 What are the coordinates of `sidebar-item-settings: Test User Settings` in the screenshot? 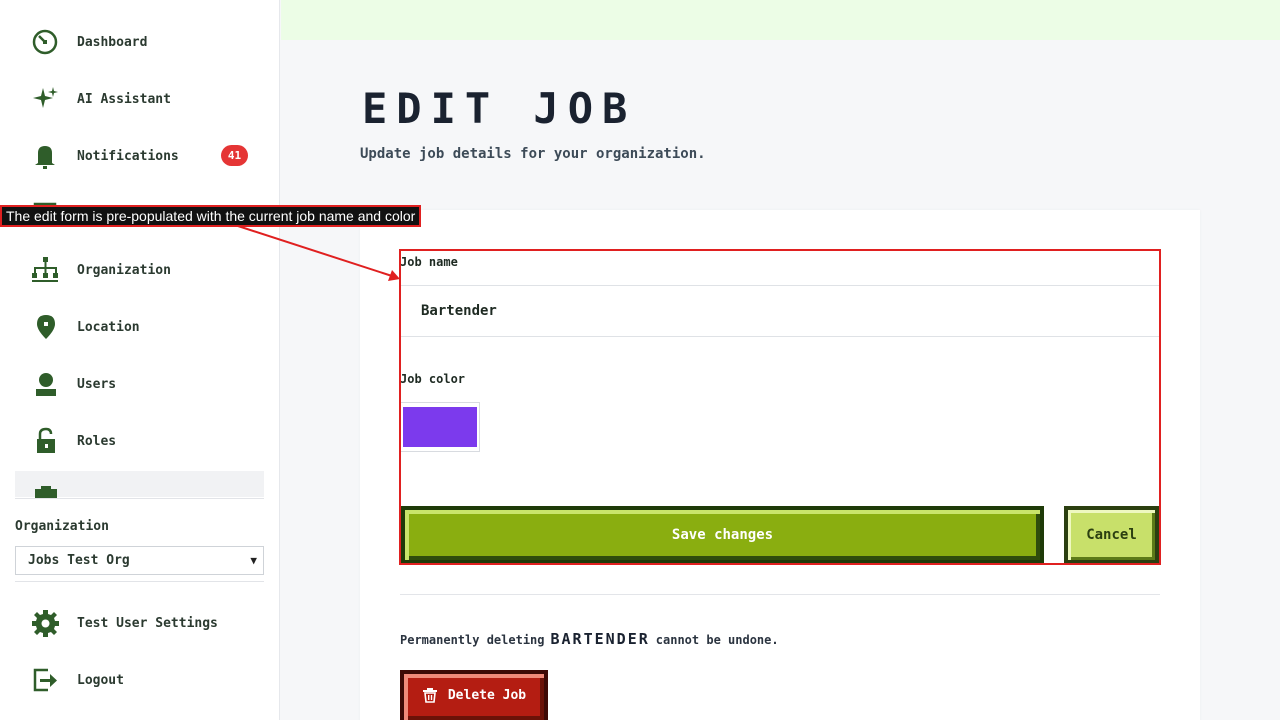 It's located at (145, 623).